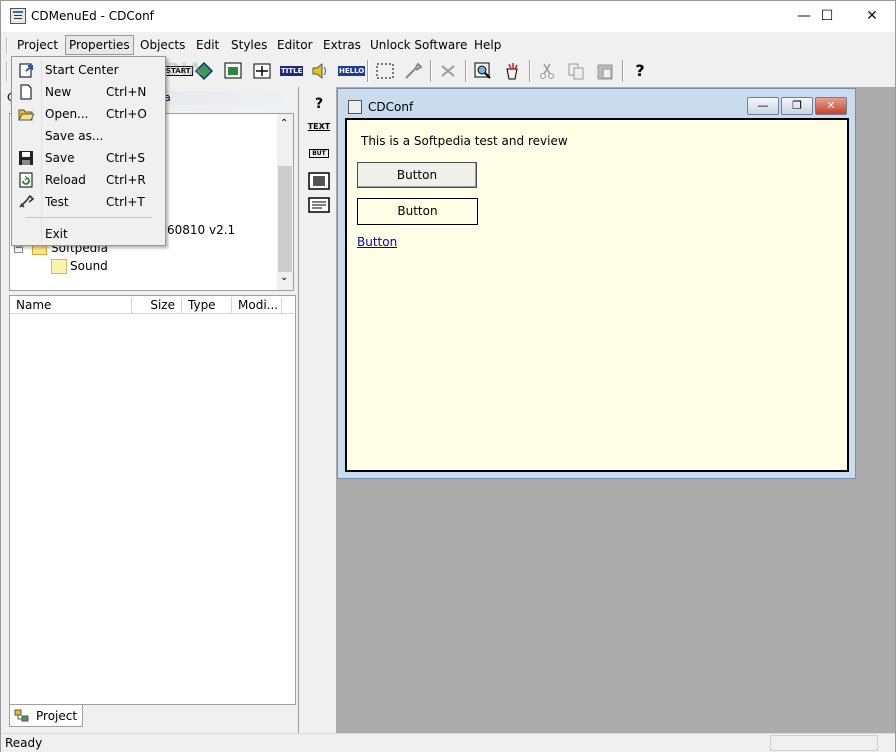  Describe the element at coordinates (319, 106) in the screenshot. I see `palette-help-icon: ?` at that location.